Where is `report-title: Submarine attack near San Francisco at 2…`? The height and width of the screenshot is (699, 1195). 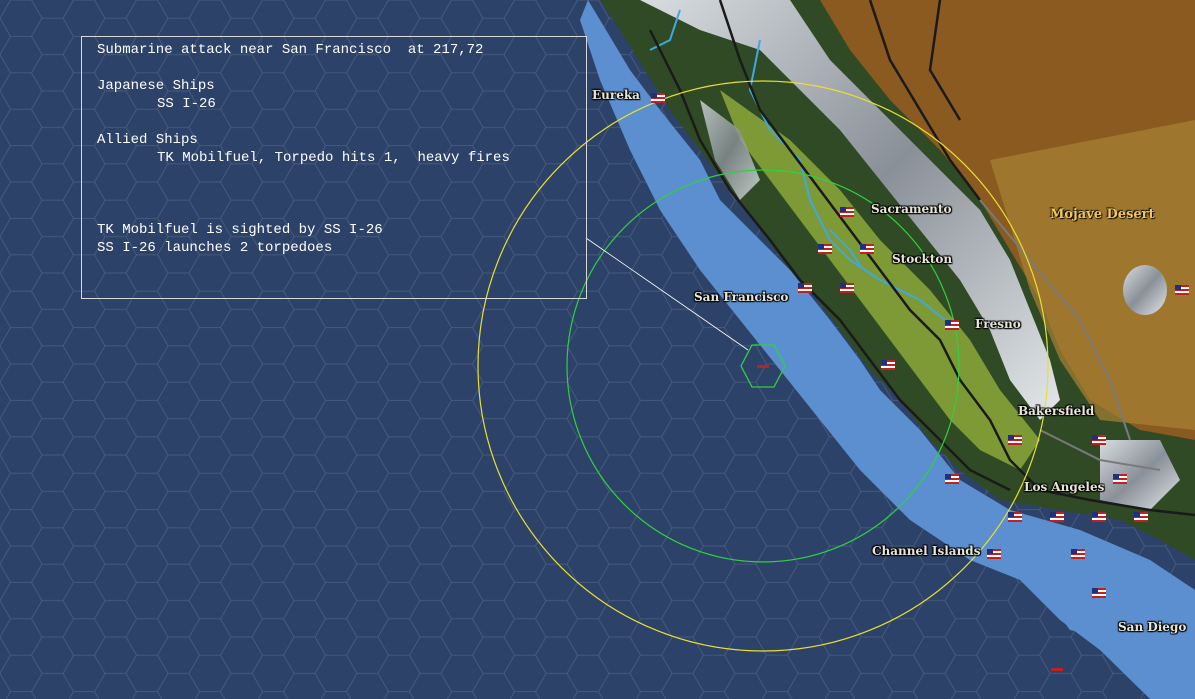
report-title: Submarine attack near San Francisco at 2… is located at coordinates (290, 50).